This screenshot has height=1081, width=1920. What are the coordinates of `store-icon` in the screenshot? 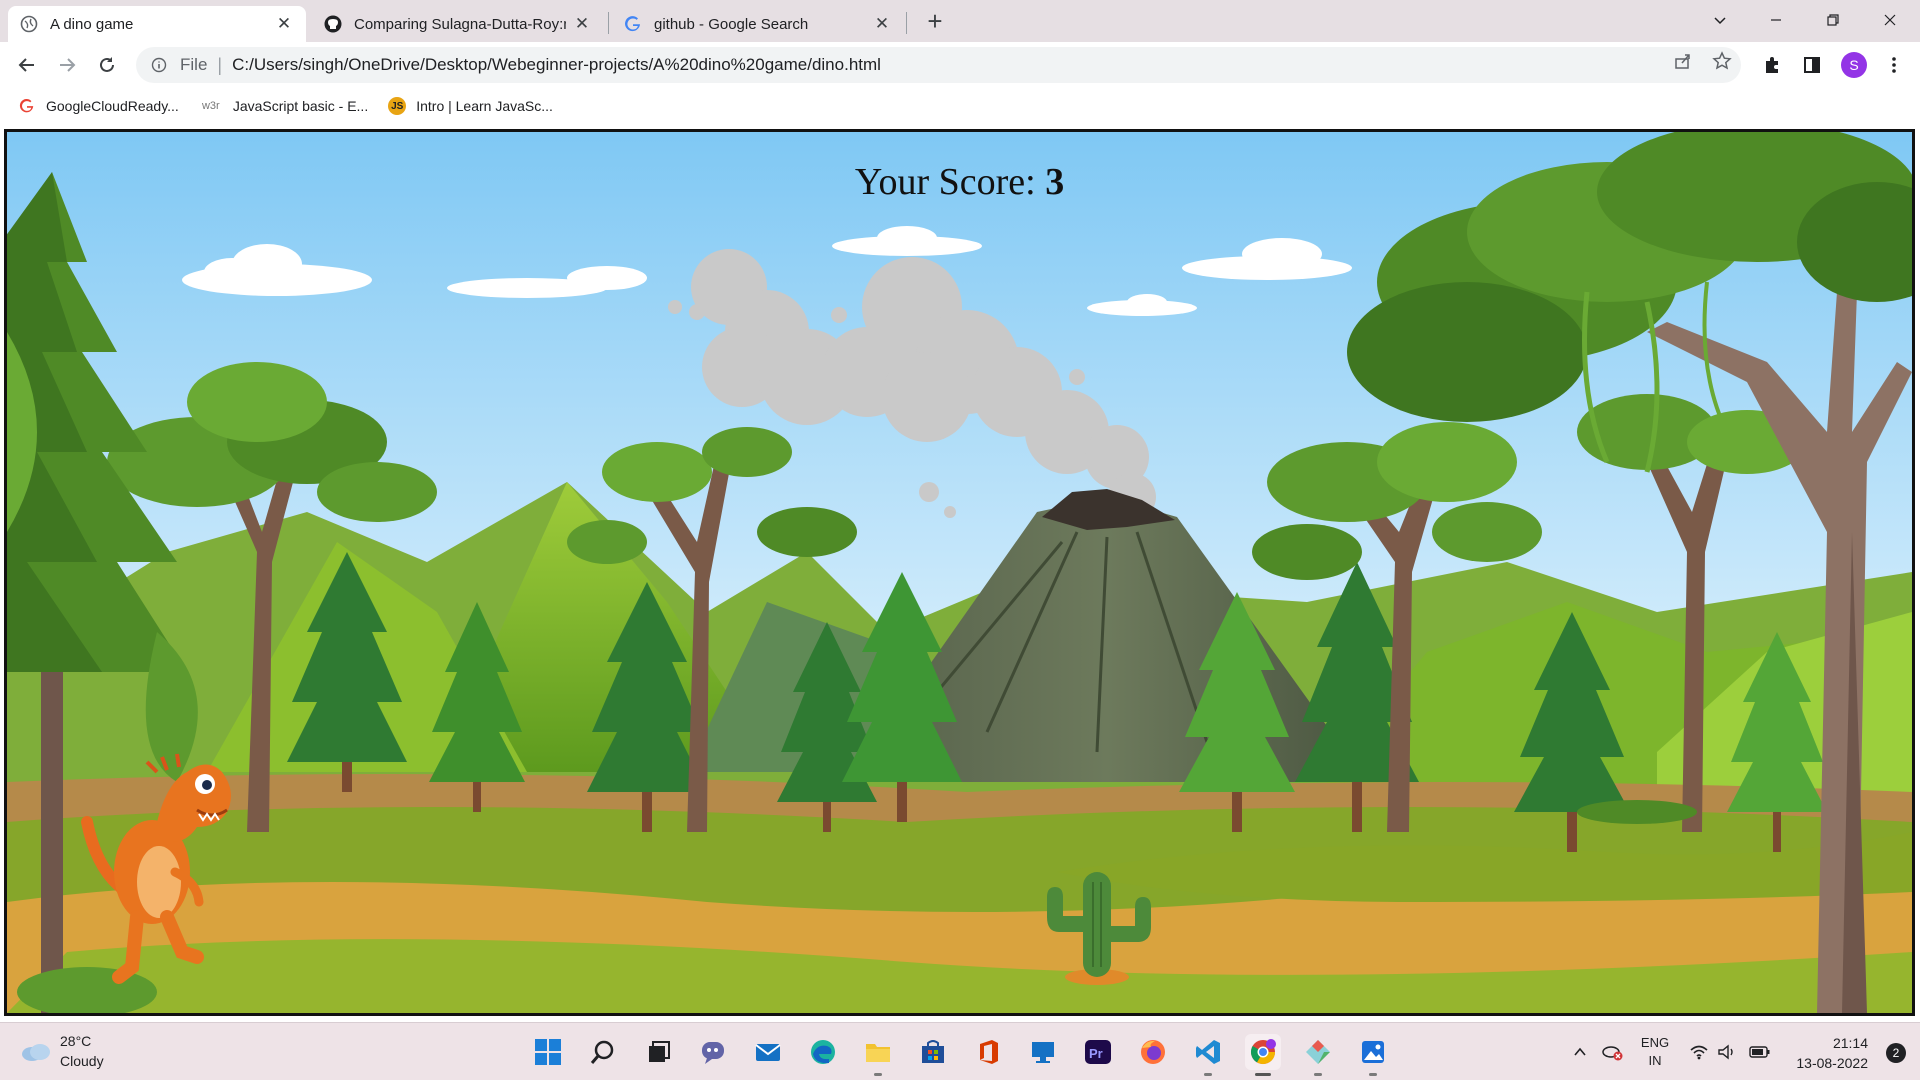 It's located at (933, 1051).